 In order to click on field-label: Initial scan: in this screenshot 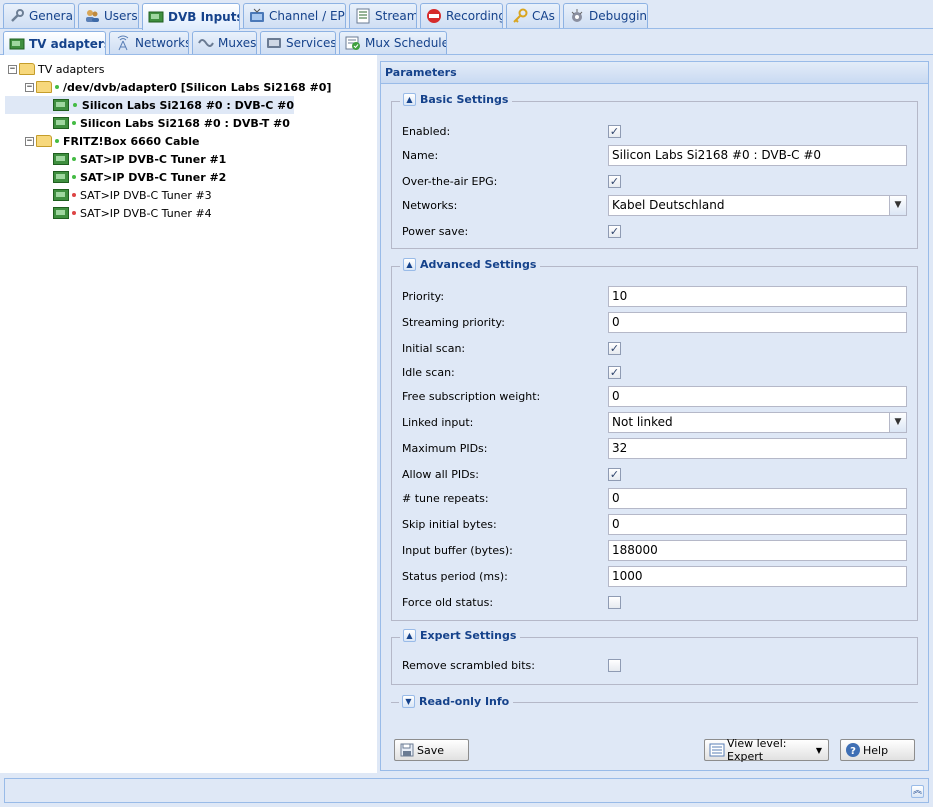, I will do `click(434, 348)`.